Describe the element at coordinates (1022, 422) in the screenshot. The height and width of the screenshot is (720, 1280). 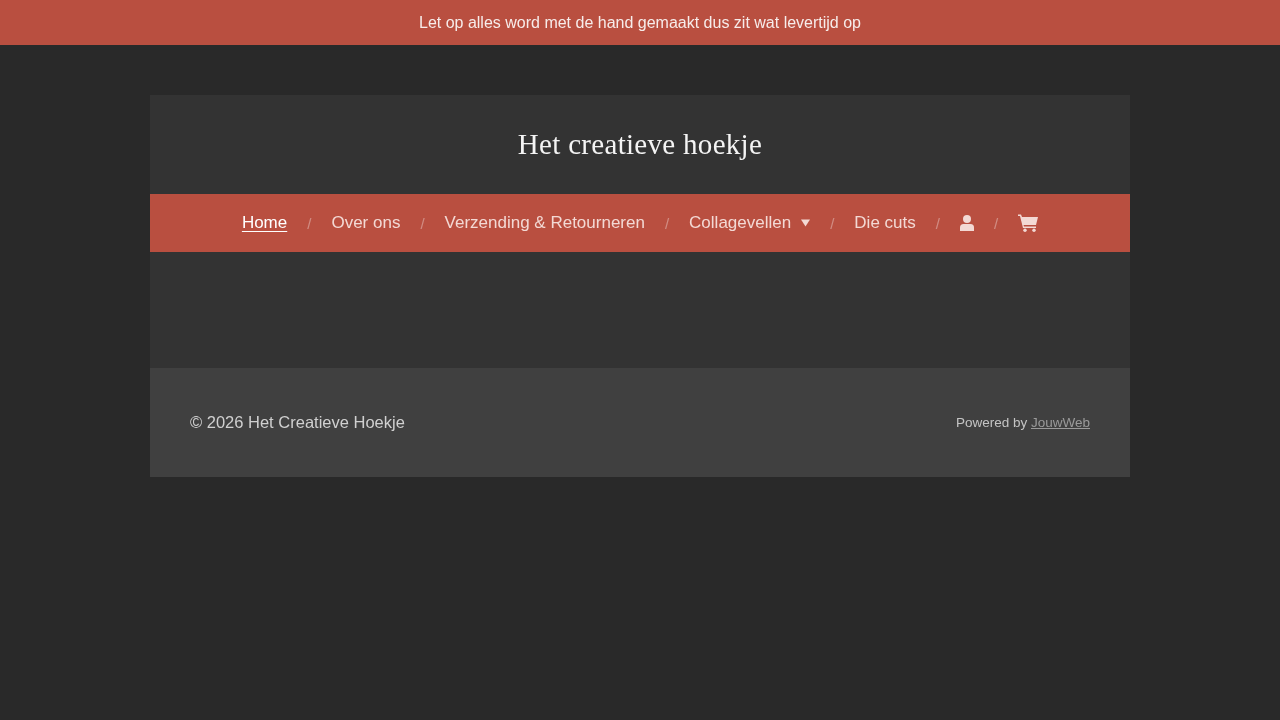
I see `powered-by-text: Powered by JouwWeb` at that location.